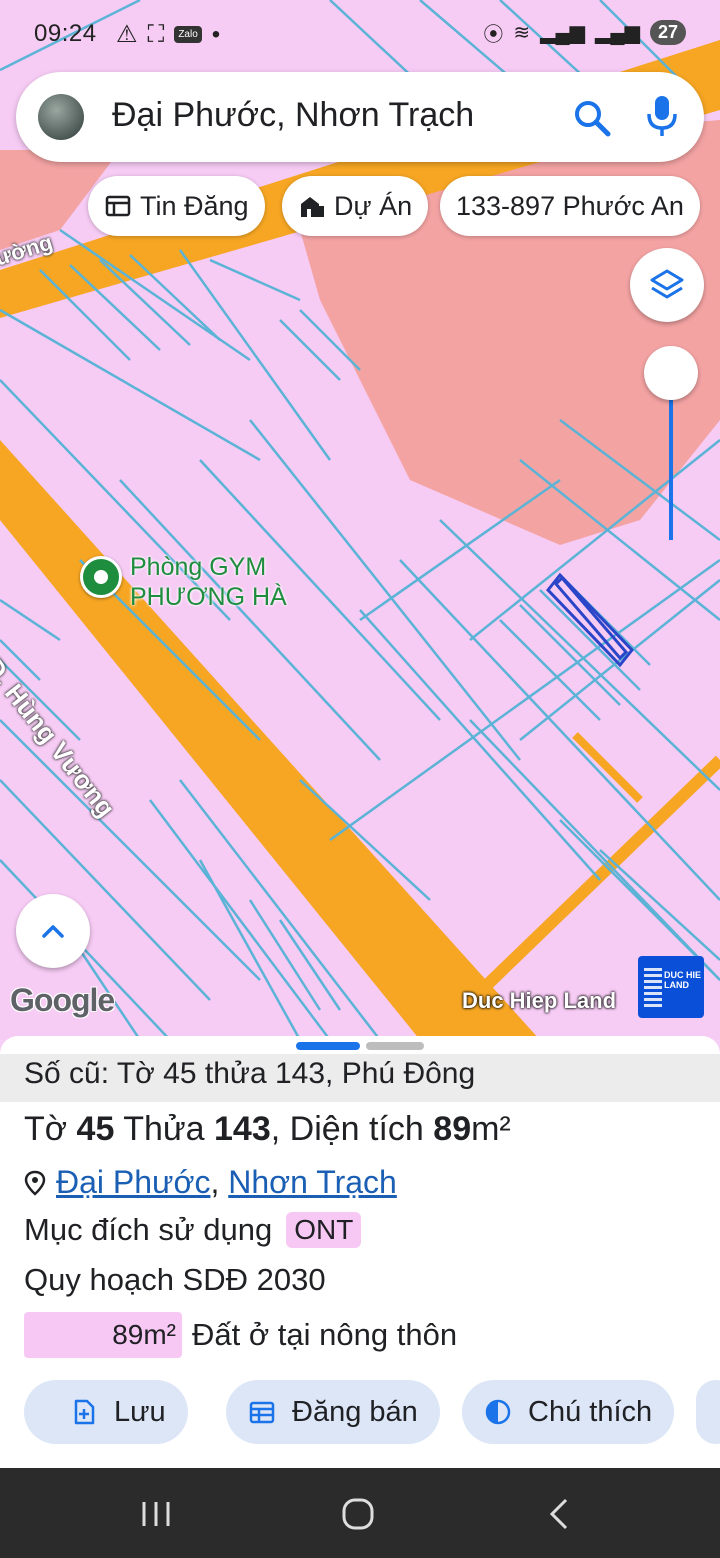 This screenshot has height=1558, width=720. Describe the element at coordinates (592, 118) in the screenshot. I see `search-icon` at that location.